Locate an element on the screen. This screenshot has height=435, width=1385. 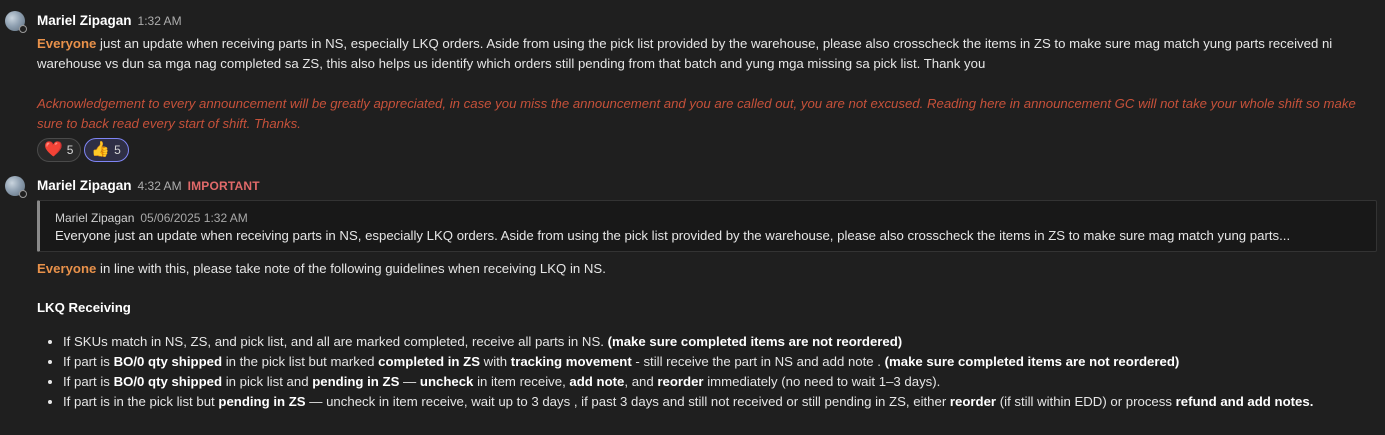
reaction-heart: ❤️ 5 is located at coordinates (59, 150).